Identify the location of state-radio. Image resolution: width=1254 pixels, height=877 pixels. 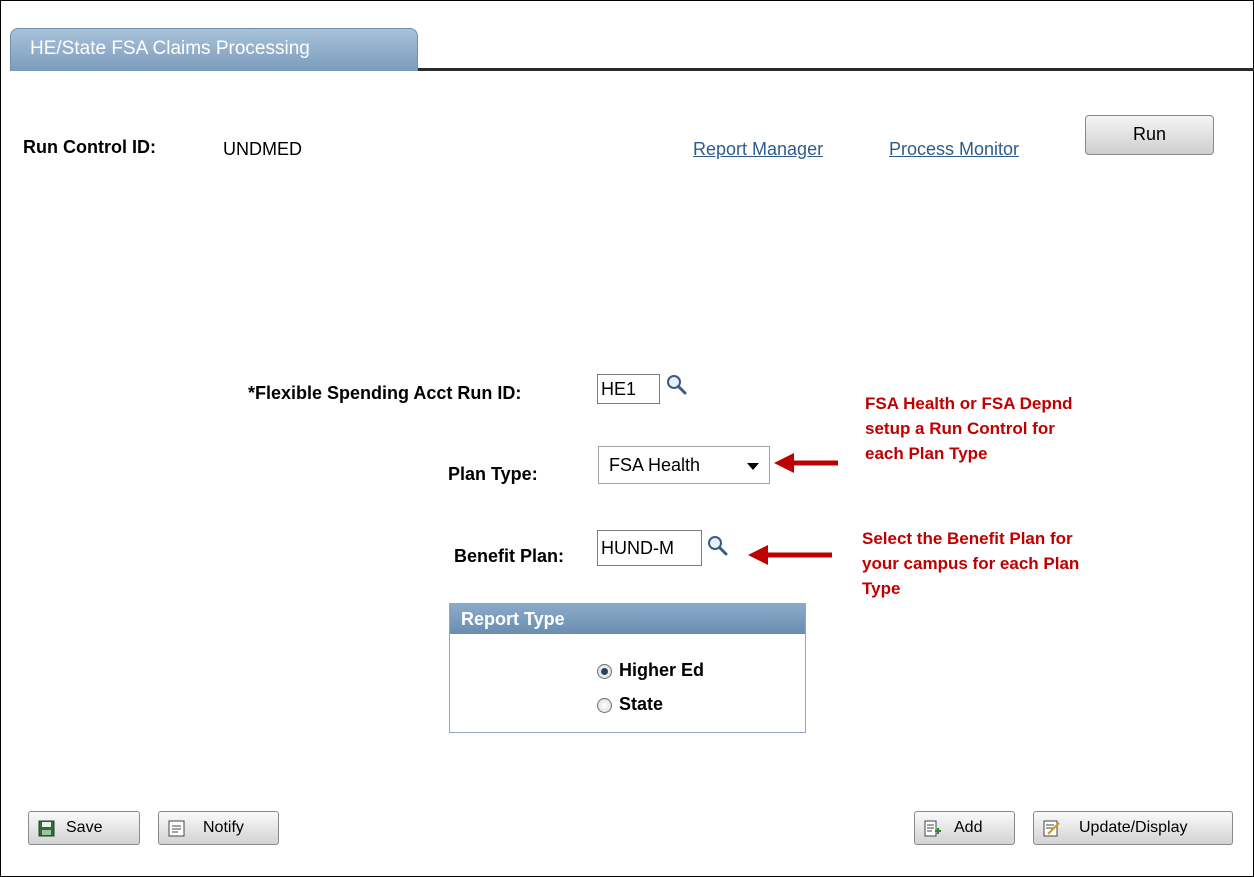
(604, 705).